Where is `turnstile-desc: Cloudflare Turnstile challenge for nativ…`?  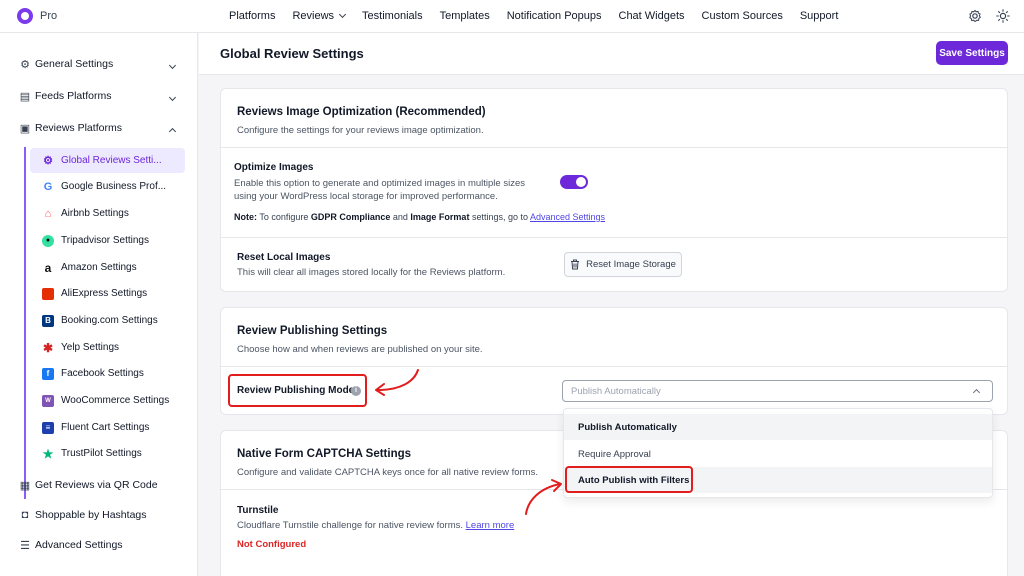 turnstile-desc: Cloudflare Turnstile challenge for nativ… is located at coordinates (375, 526).